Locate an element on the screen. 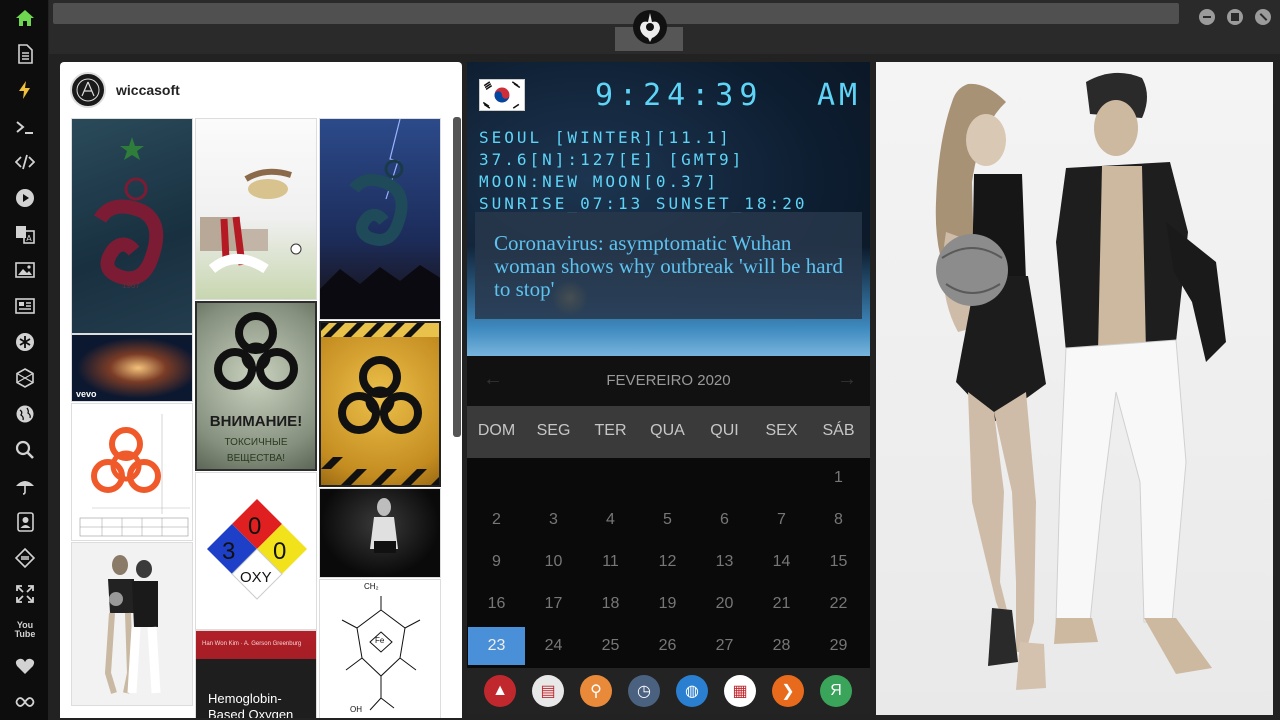 This screenshot has width=1280, height=720. asterisk-icon is located at coordinates (25, 342).